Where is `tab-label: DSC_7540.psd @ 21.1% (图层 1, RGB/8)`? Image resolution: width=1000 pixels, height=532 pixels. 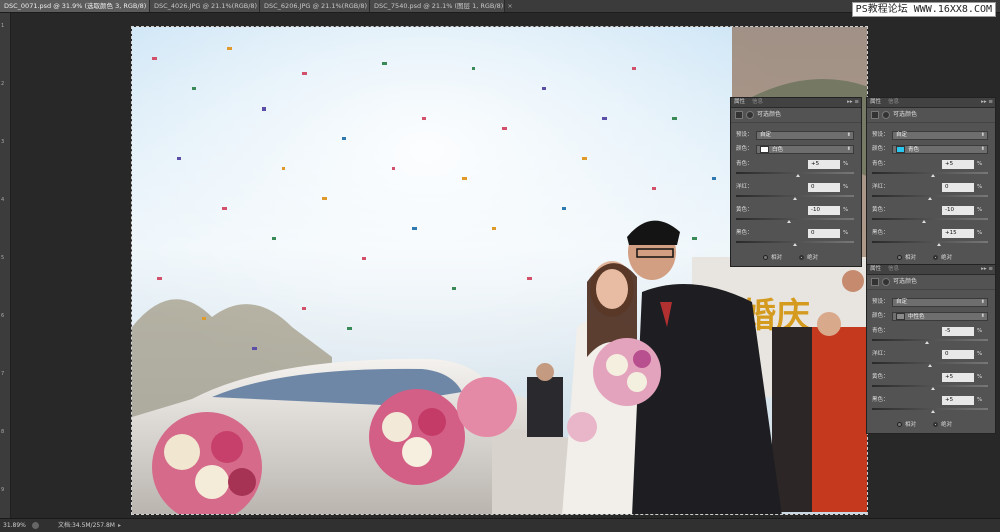 tab-label: DSC_7540.psd @ 21.1% (图层 1, RGB/8) is located at coordinates (439, 6).